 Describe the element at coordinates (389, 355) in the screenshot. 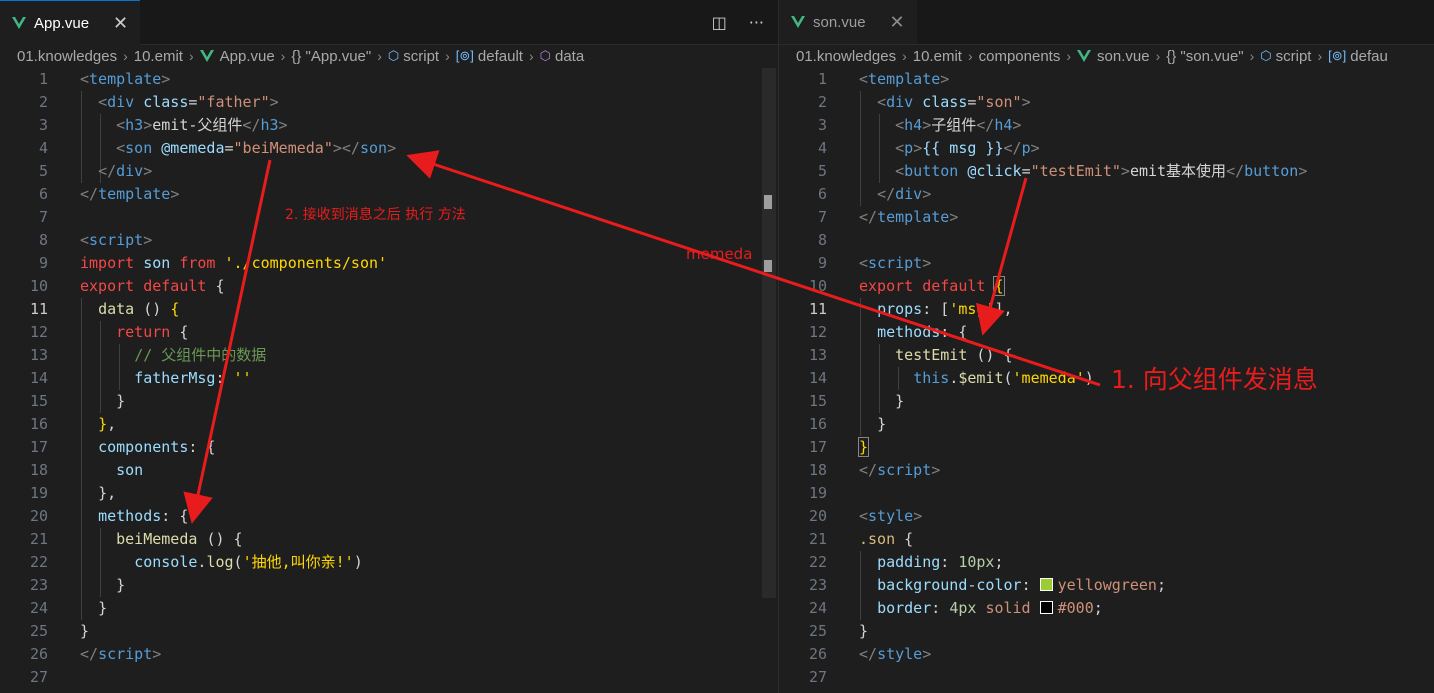

I see `code-line: 13 // 父组件中的数据` at that location.